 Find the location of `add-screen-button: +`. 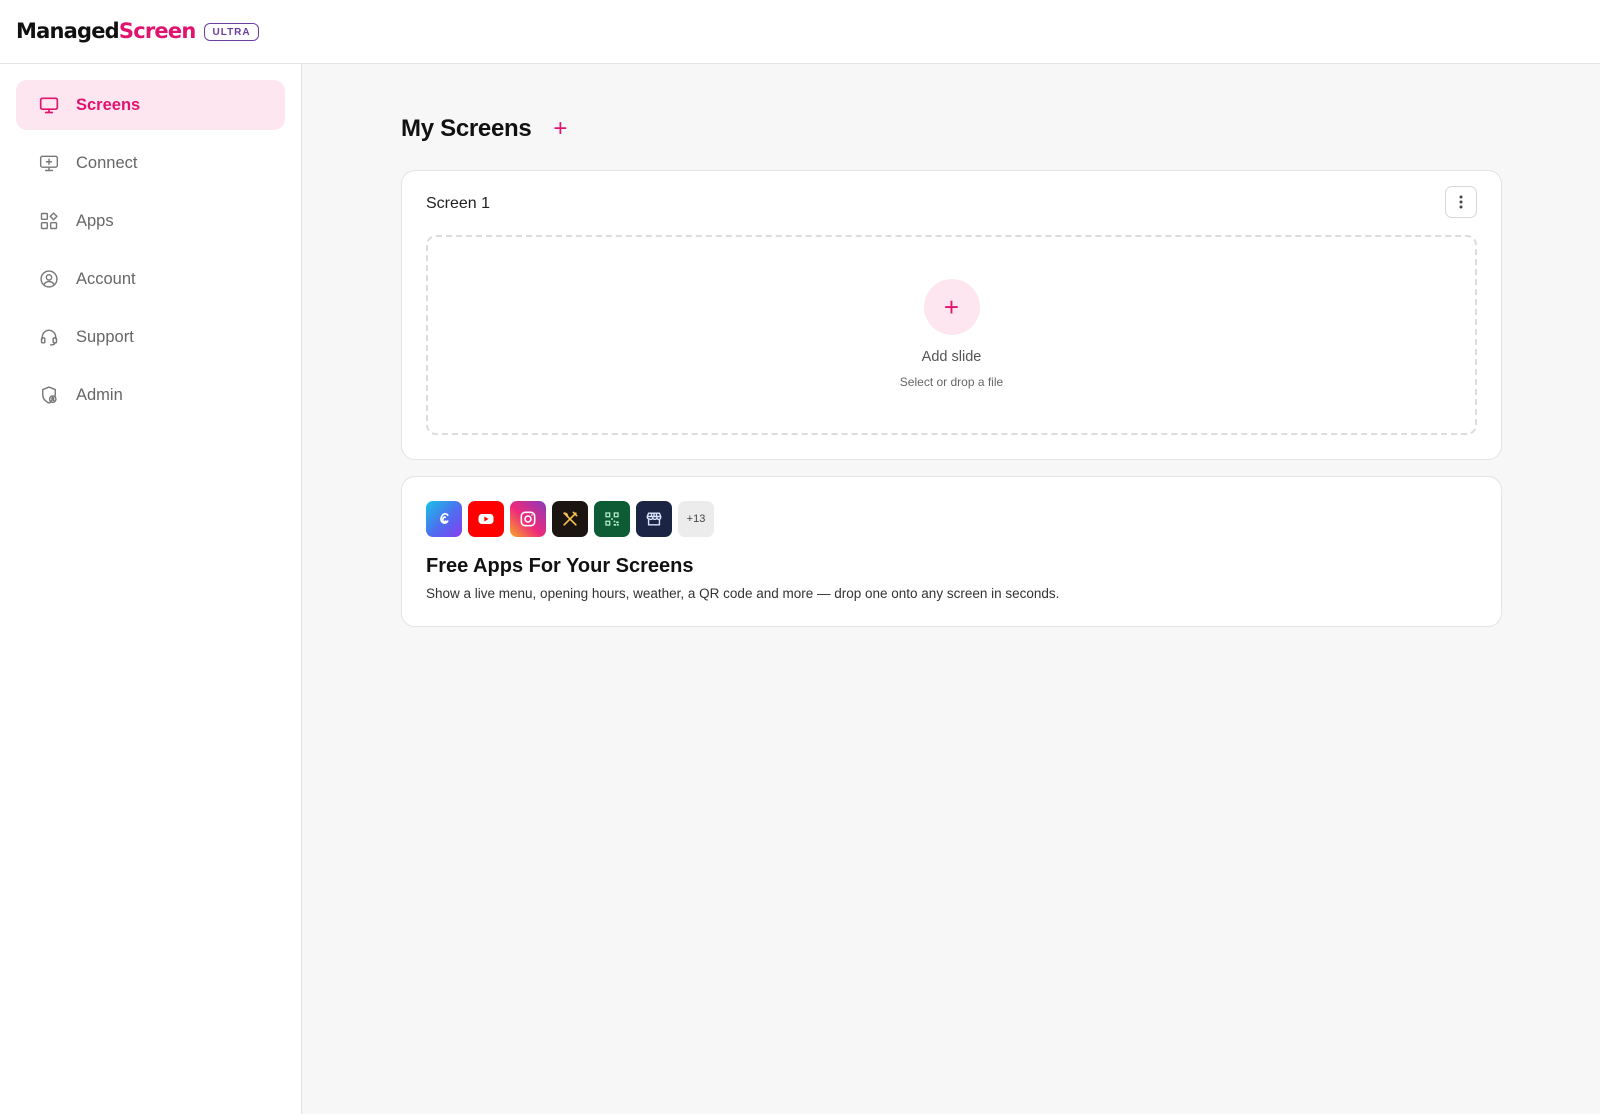

add-screen-button: + is located at coordinates (560, 129).